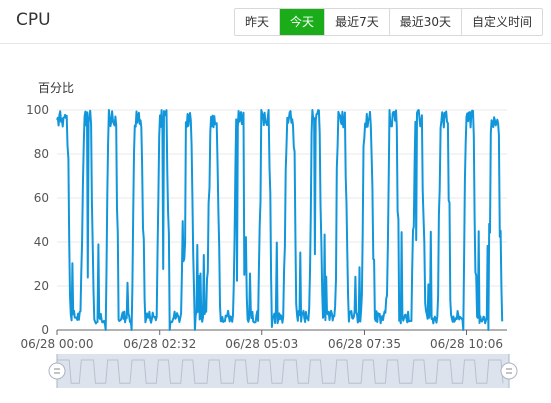  Describe the element at coordinates (283, 371) in the screenshot. I see `zoom-slider` at that location.